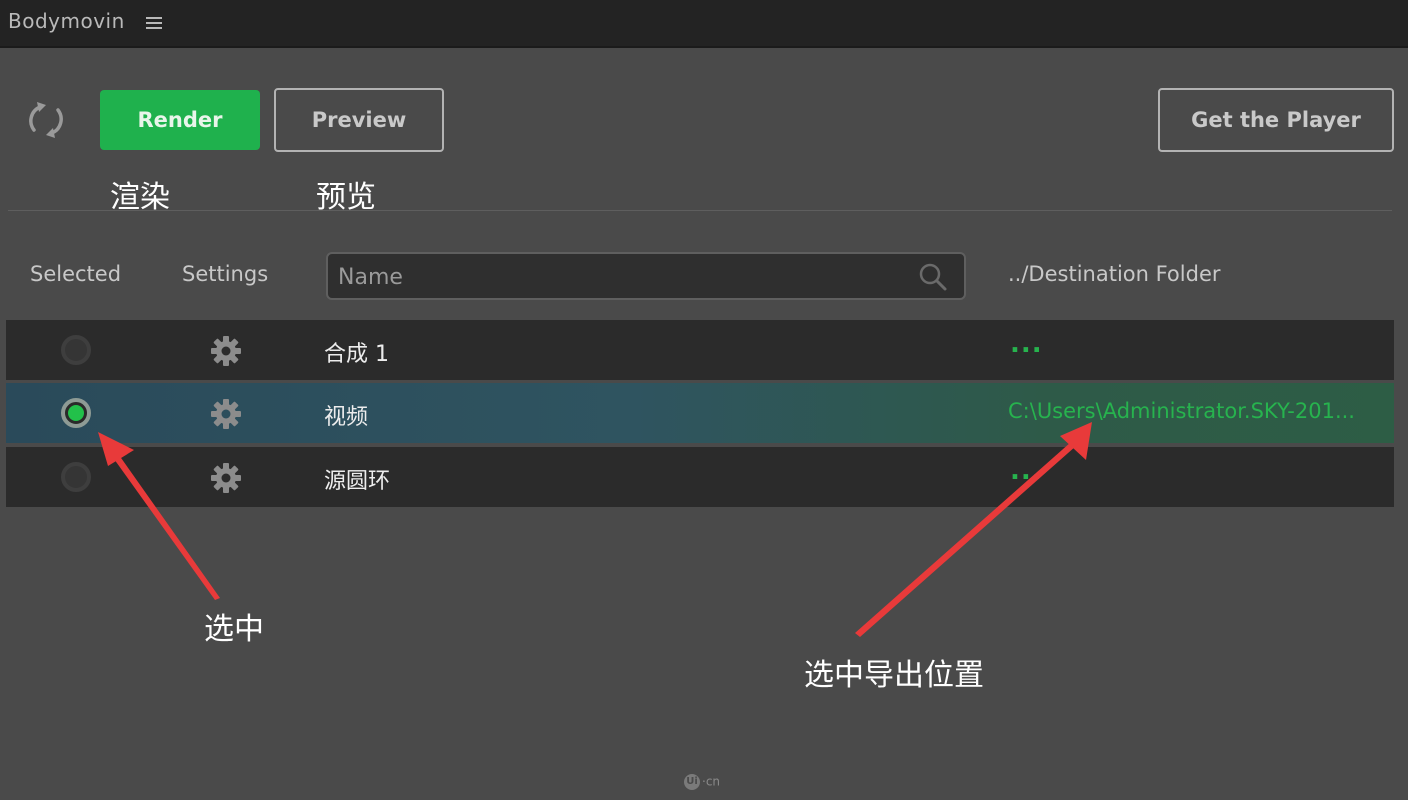  I want to click on name-search-input, so click(618, 277).